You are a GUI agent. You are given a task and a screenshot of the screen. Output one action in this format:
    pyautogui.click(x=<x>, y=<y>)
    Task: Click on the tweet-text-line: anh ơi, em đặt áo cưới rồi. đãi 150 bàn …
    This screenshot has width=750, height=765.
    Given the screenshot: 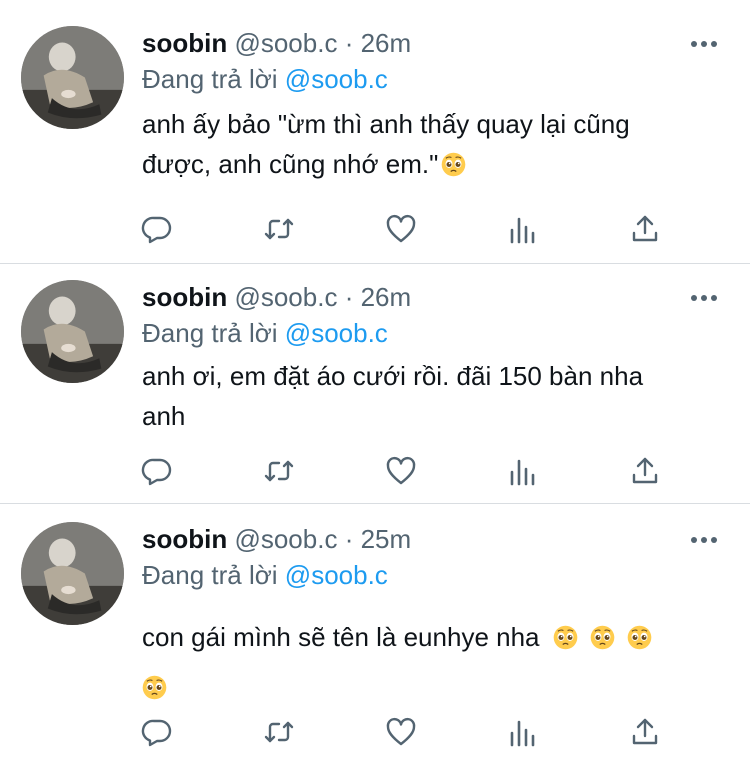 What is the action you would take?
    pyautogui.click(x=393, y=376)
    